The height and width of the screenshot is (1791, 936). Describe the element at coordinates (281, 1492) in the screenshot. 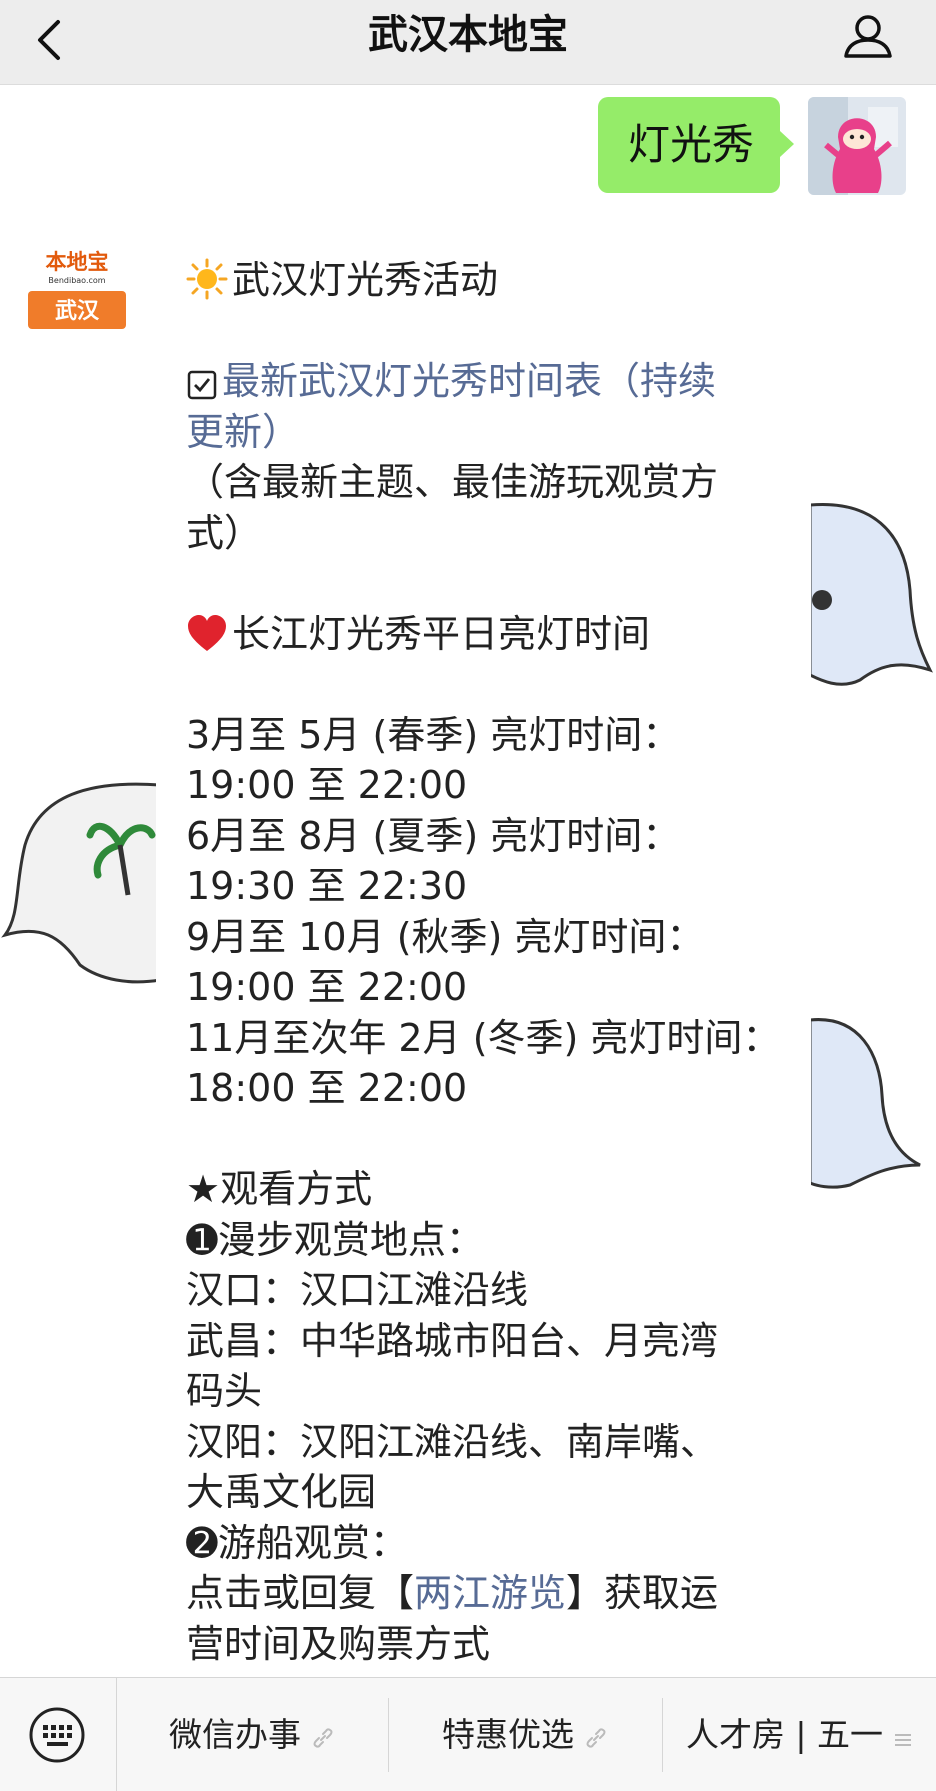

I see `hanyang-line-2: 大禹文化园` at that location.